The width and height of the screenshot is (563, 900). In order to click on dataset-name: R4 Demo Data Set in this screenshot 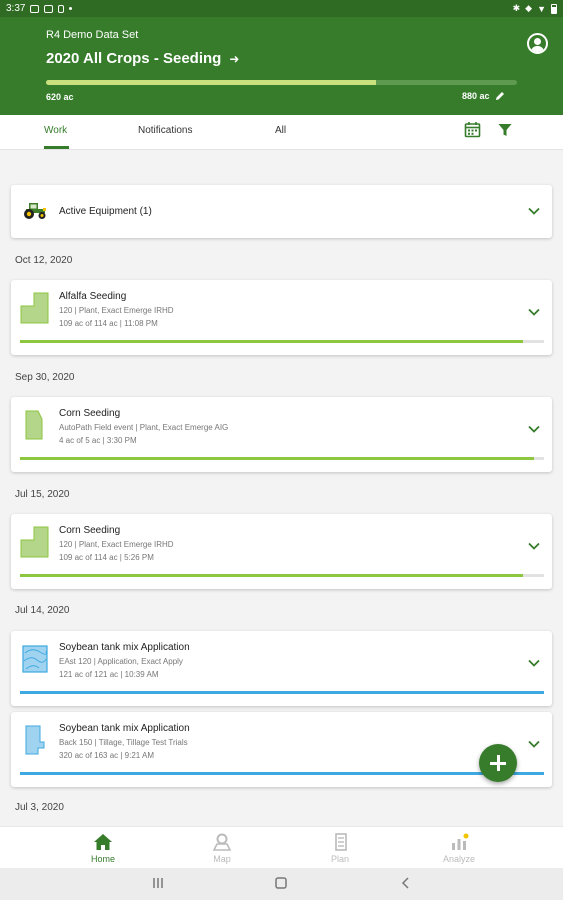, I will do `click(92, 35)`.